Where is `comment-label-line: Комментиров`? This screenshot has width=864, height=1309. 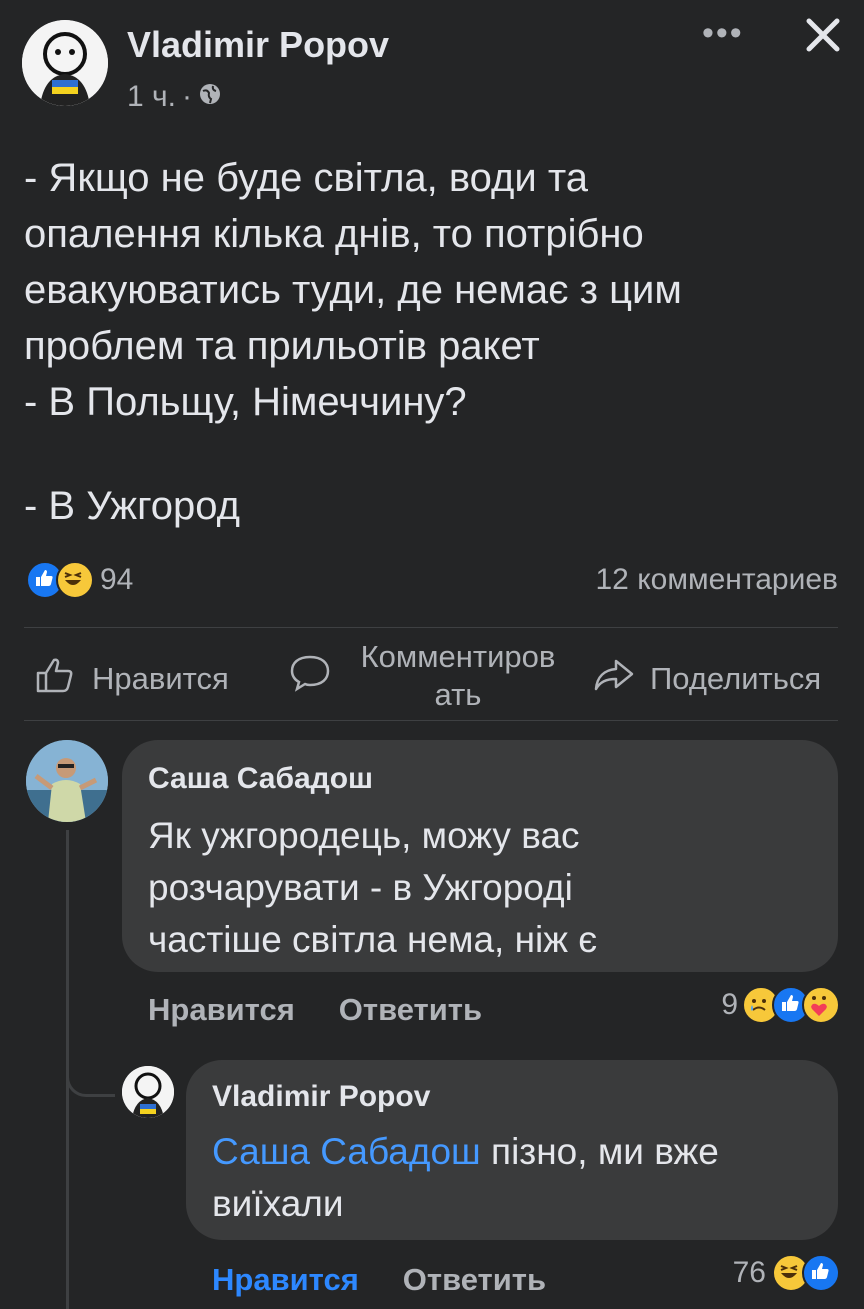 comment-label-line: Комментиров is located at coordinates (458, 656).